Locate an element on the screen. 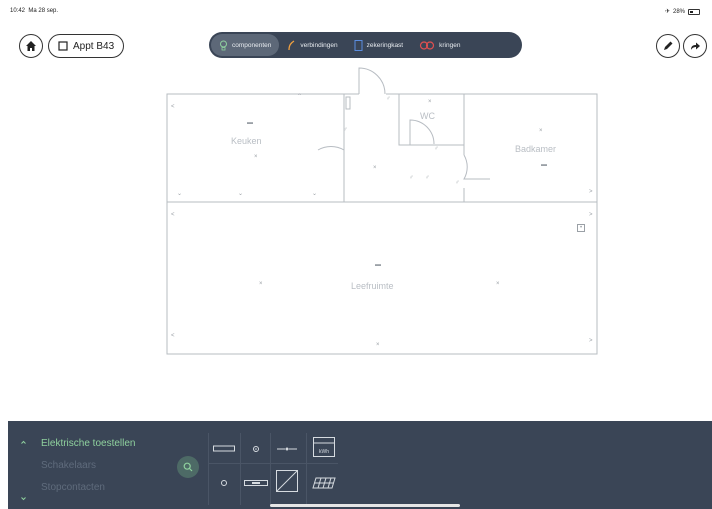 The height and width of the screenshot is (509, 712). category-stopcontacten: Stopcontacten is located at coordinates (73, 487).